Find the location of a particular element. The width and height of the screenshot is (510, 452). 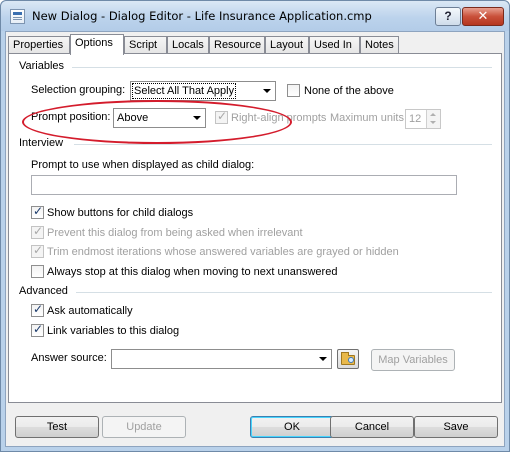

tab-used-in: Used In is located at coordinates (334, 45).